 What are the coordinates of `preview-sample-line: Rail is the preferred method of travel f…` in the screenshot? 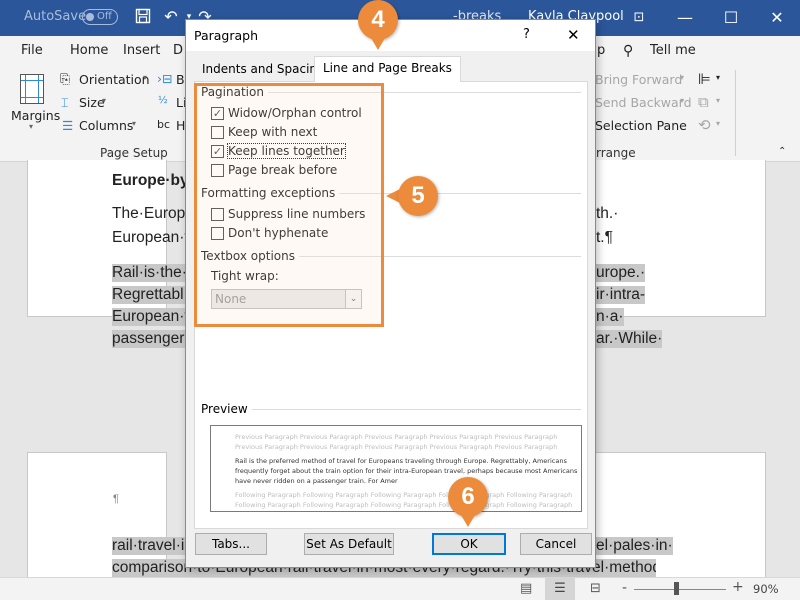 It's located at (401, 461).